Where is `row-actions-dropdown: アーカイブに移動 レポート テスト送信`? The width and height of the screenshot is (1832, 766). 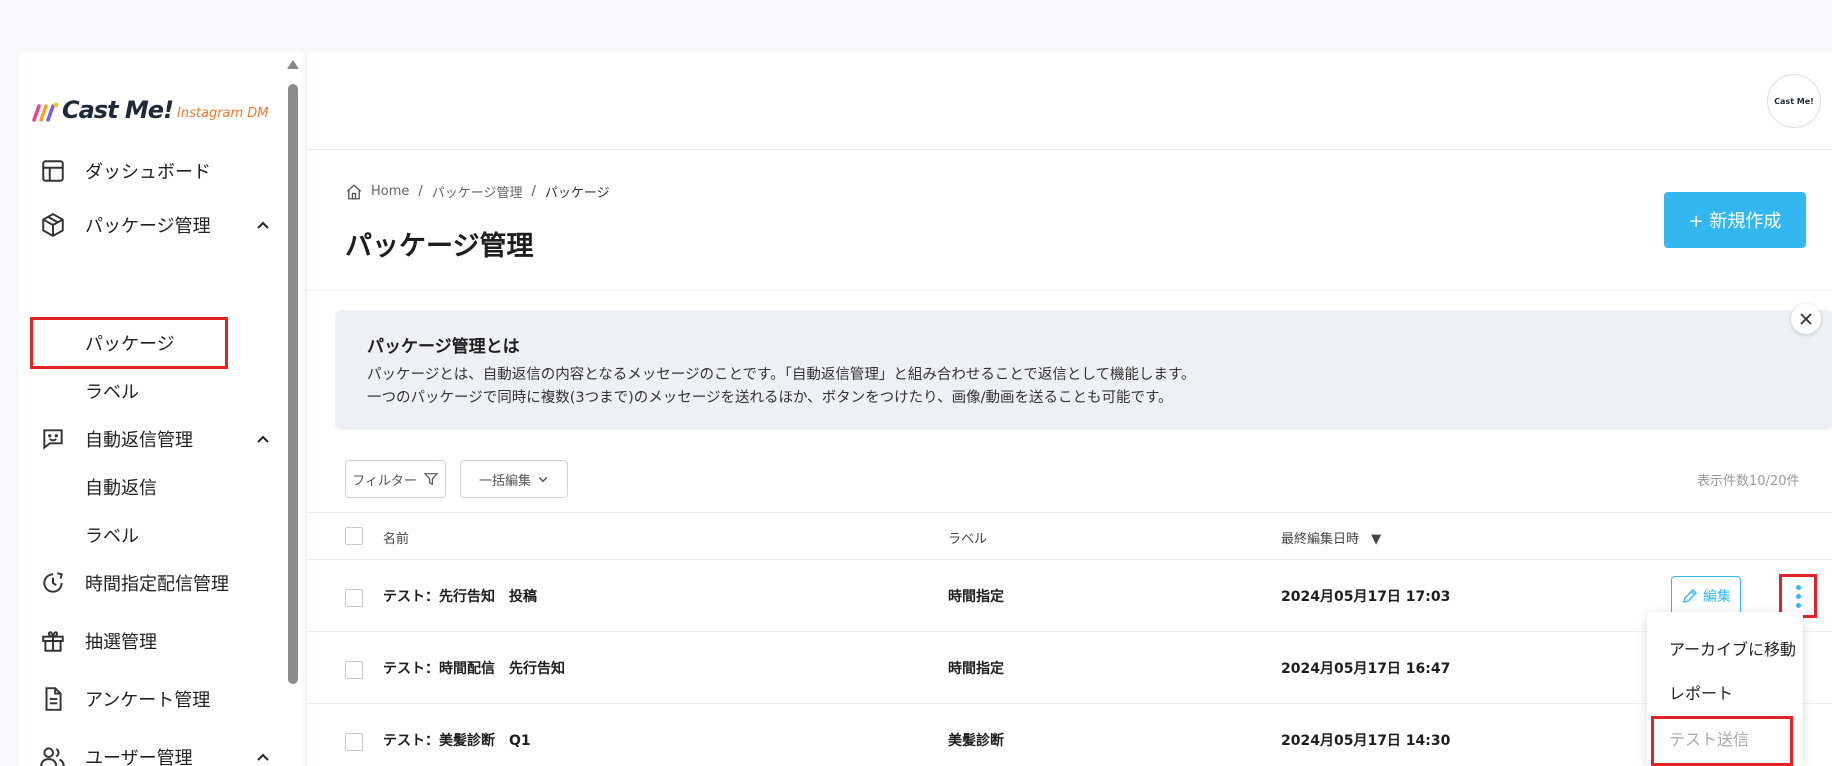
row-actions-dropdown: アーカイブに移動 レポート テスト送信 is located at coordinates (1725, 689).